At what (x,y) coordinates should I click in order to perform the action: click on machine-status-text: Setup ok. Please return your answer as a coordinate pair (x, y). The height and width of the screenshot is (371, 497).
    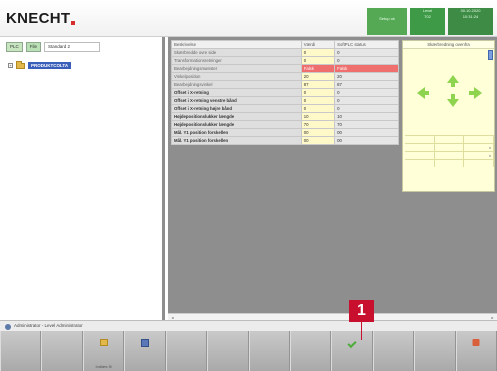
    Looking at the image, I should click on (387, 18).